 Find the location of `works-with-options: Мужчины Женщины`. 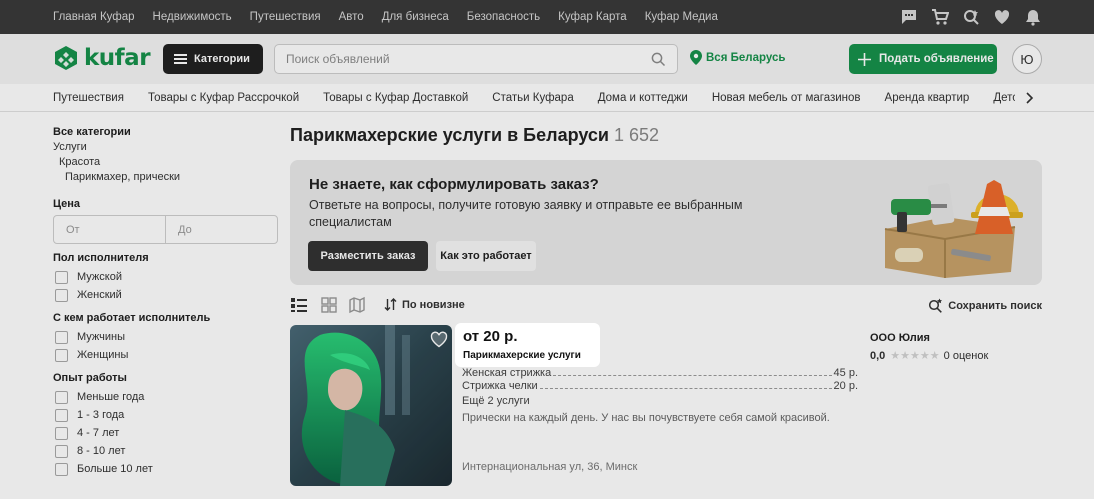

works-with-options: Мужчины Женщины is located at coordinates (90, 346).